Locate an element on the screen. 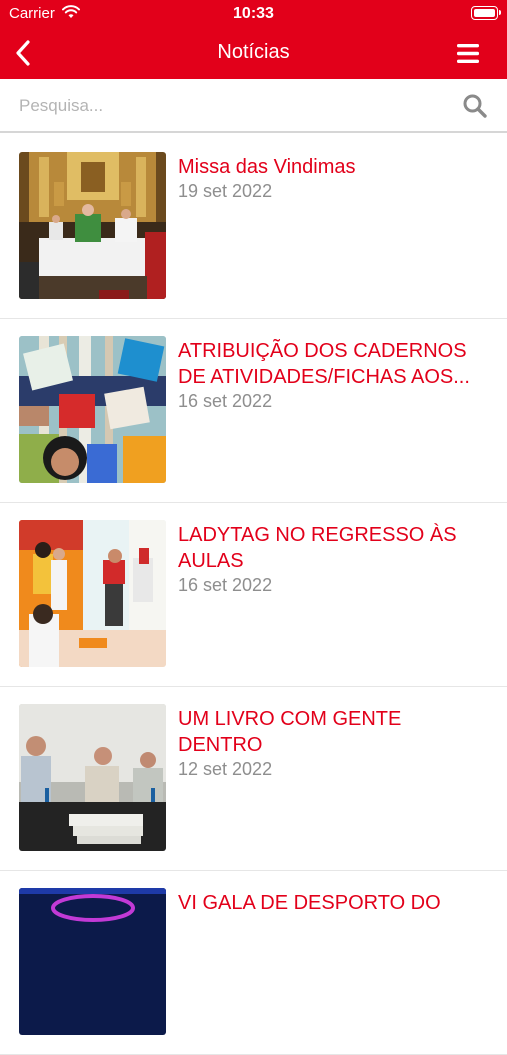 This screenshot has height=1055, width=507. navigation-bar: Notícias is located at coordinates (253, 53).